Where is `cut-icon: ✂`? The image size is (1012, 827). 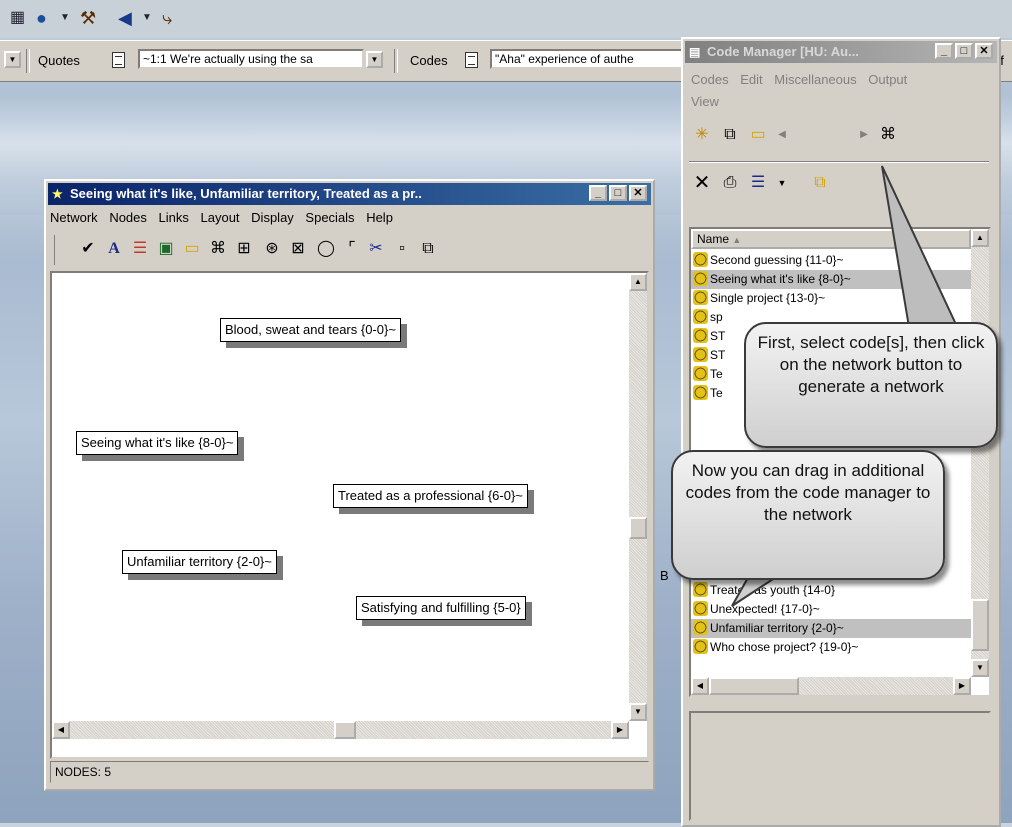
cut-icon: ✂ is located at coordinates (376, 250).